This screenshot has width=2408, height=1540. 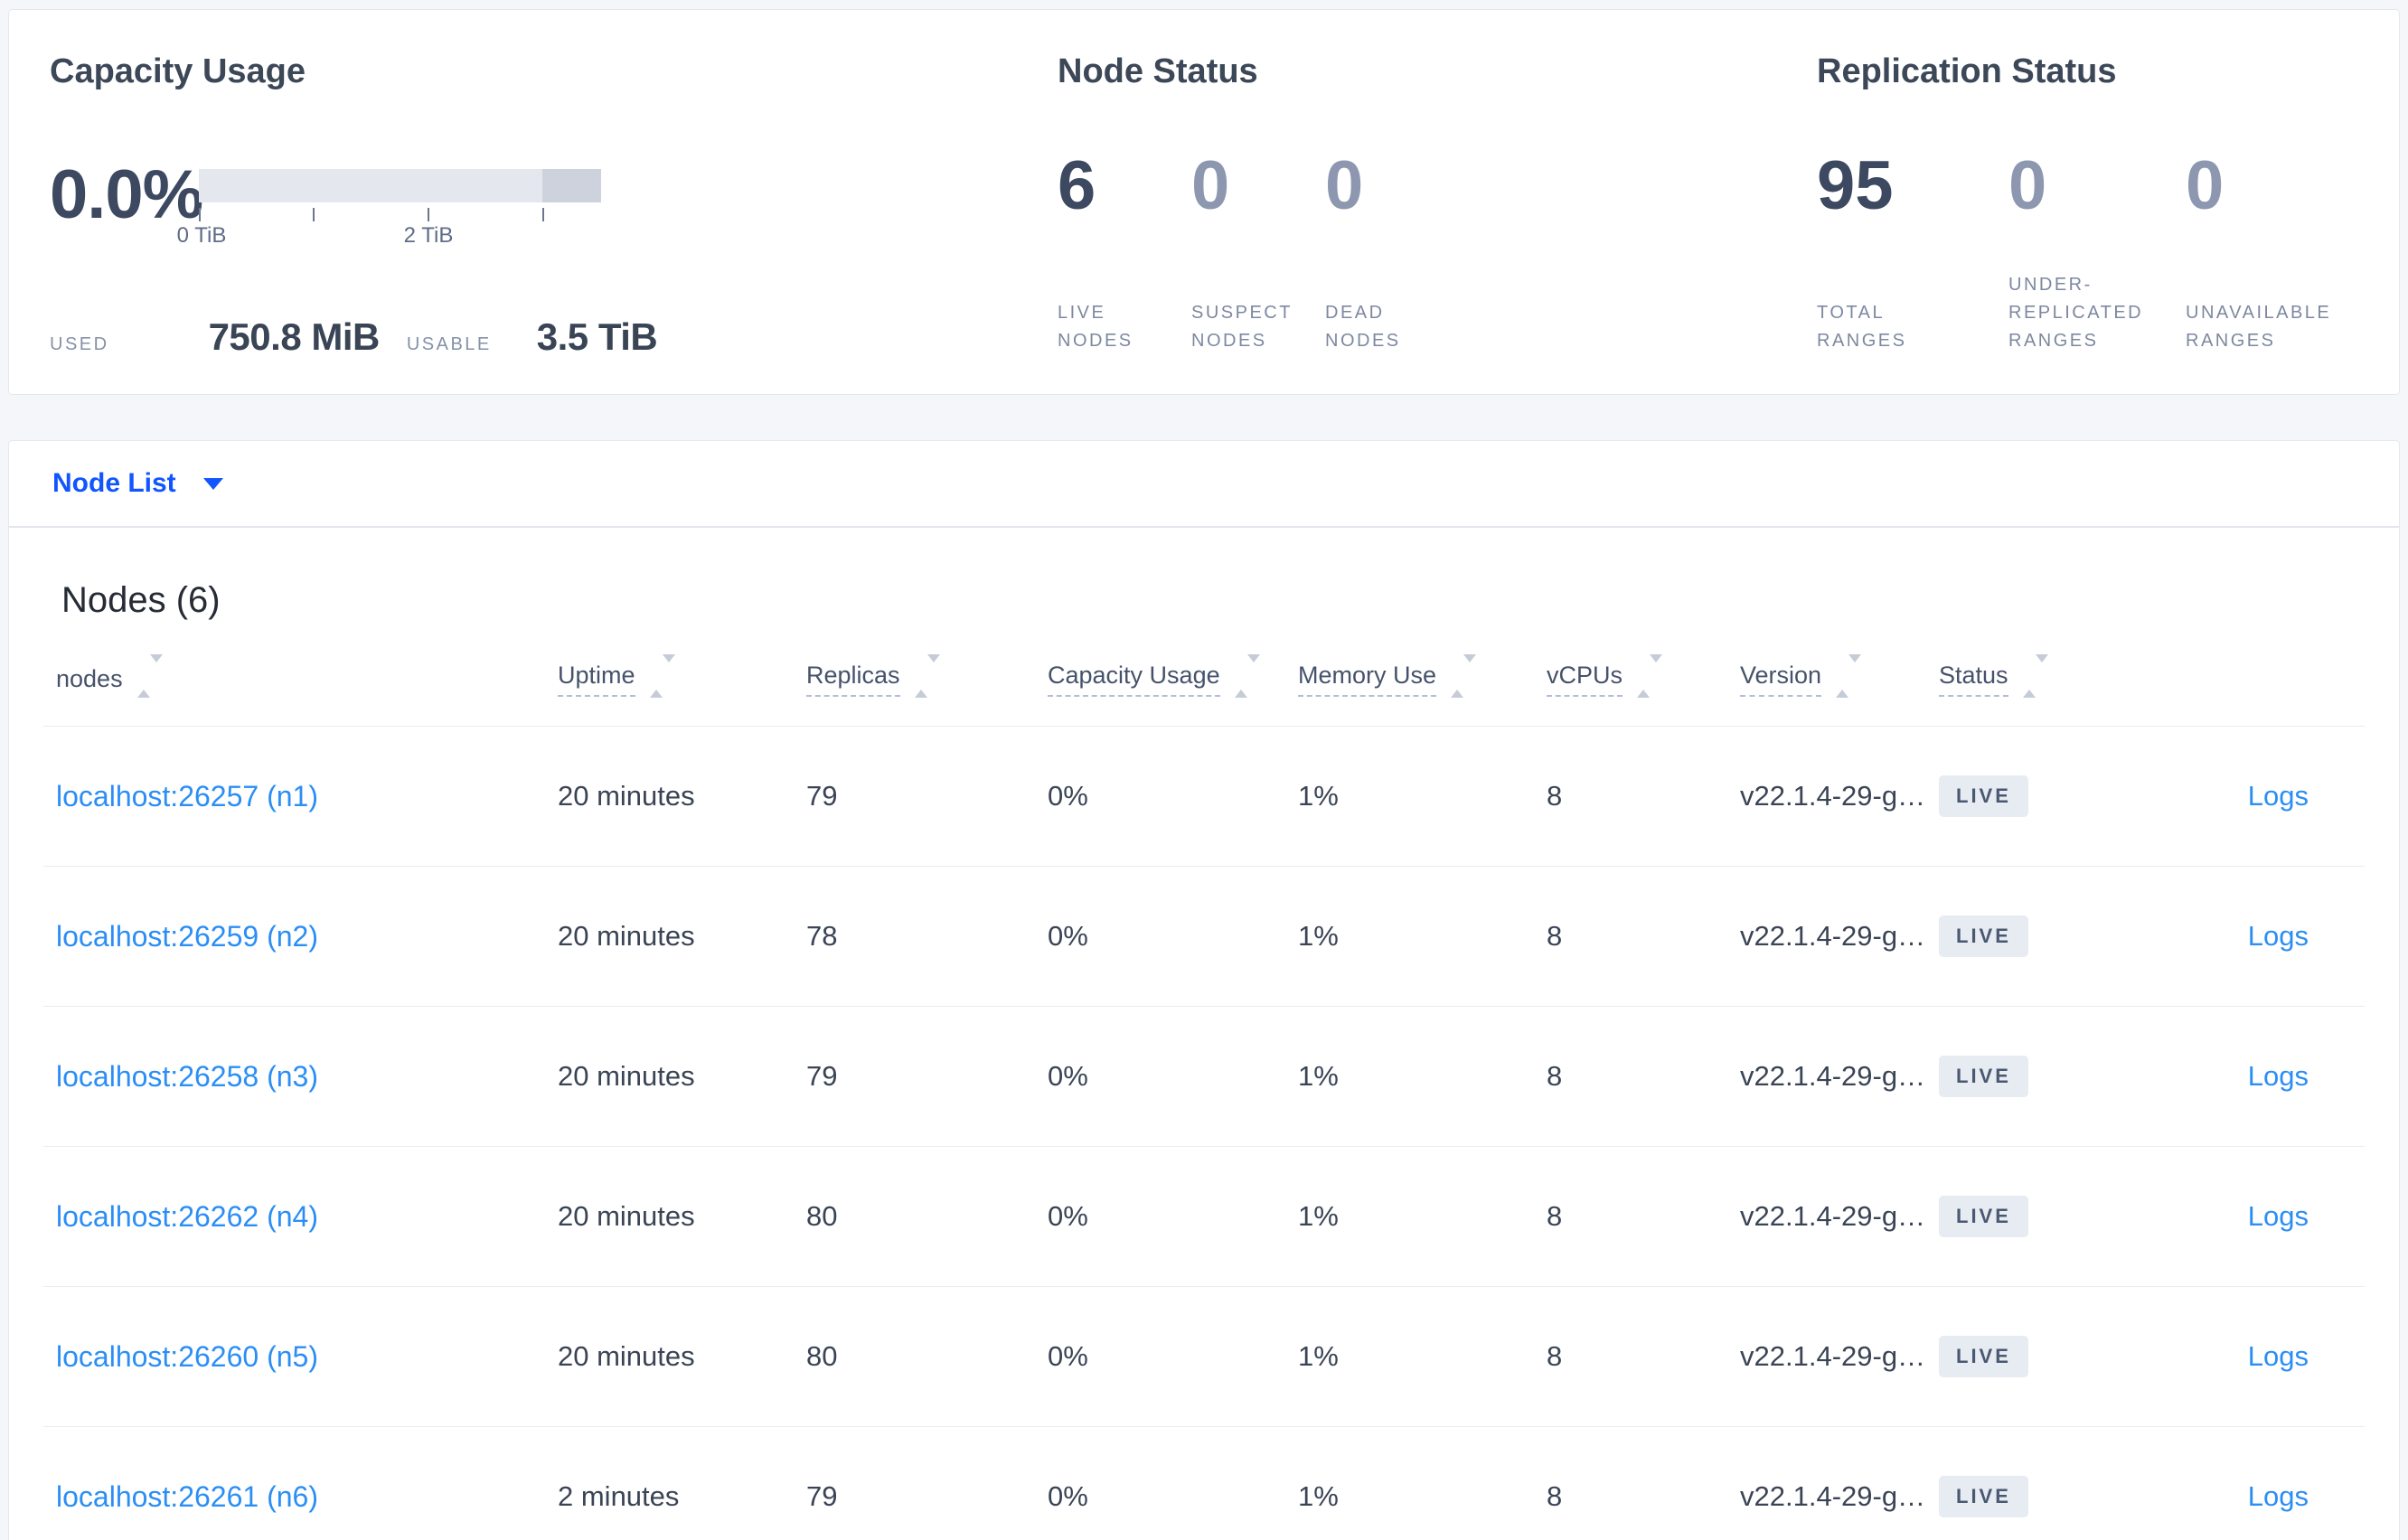 What do you see at coordinates (300, 683) in the screenshot?
I see `column-header-nodes: nodes` at bounding box center [300, 683].